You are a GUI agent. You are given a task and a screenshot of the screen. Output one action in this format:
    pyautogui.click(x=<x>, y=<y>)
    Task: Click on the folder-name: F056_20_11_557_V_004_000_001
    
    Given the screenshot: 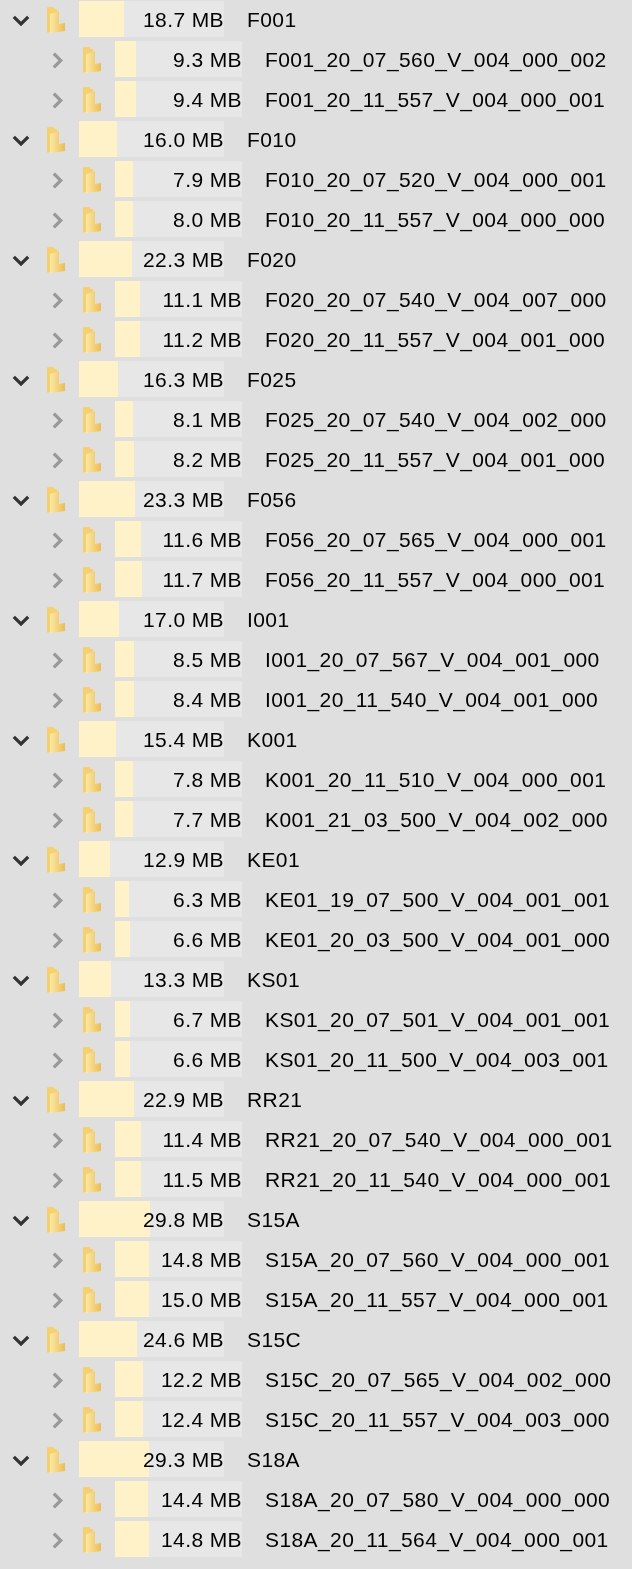 What is the action you would take?
    pyautogui.click(x=435, y=580)
    